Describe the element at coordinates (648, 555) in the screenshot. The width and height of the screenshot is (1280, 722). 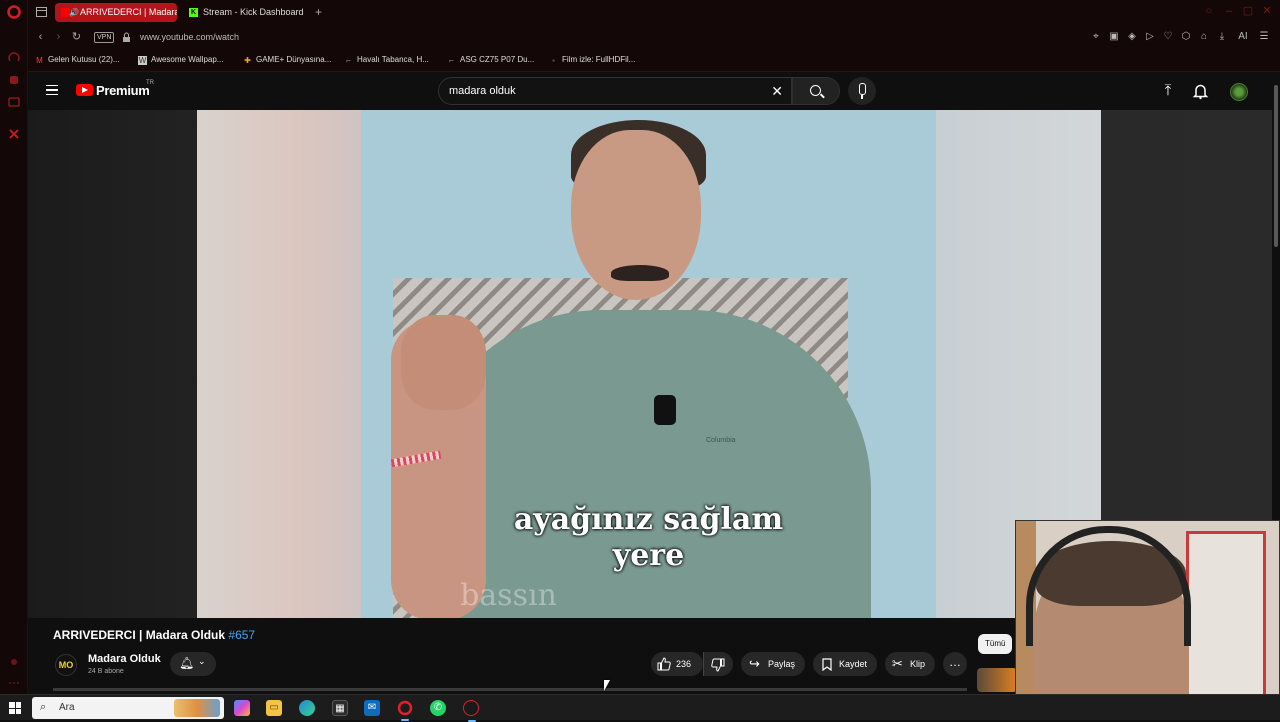
I see `subtitle-line-2: yere` at that location.